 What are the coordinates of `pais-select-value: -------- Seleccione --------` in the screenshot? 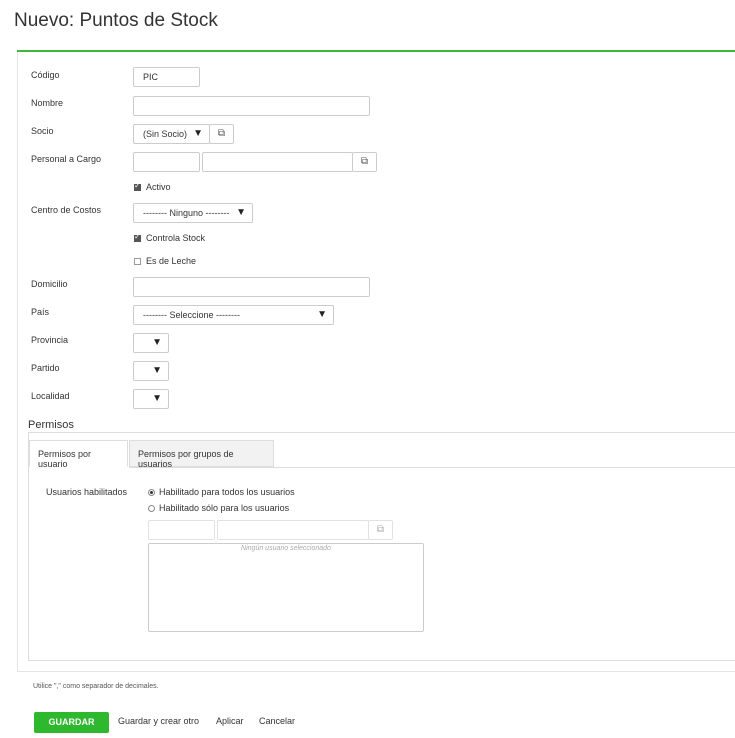 It's located at (191, 315).